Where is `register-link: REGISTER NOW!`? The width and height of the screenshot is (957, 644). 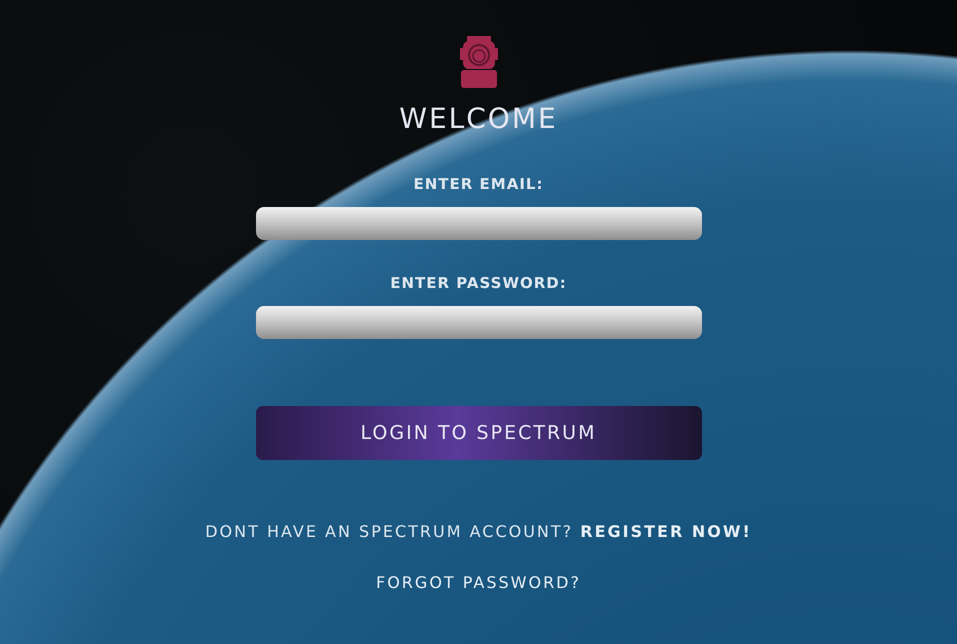 register-link: REGISTER NOW! is located at coordinates (666, 531).